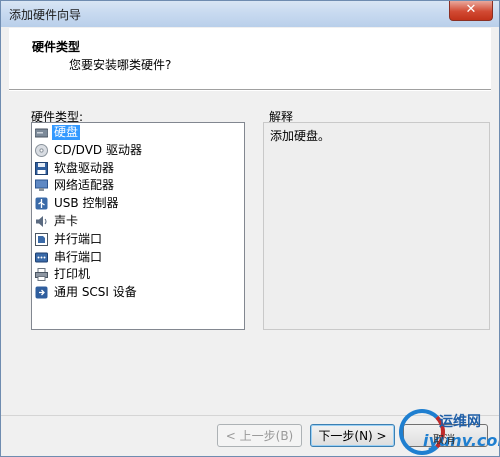 Image resolution: width=500 pixels, height=457 pixels. I want to click on network-adapter-icon, so click(41, 185).